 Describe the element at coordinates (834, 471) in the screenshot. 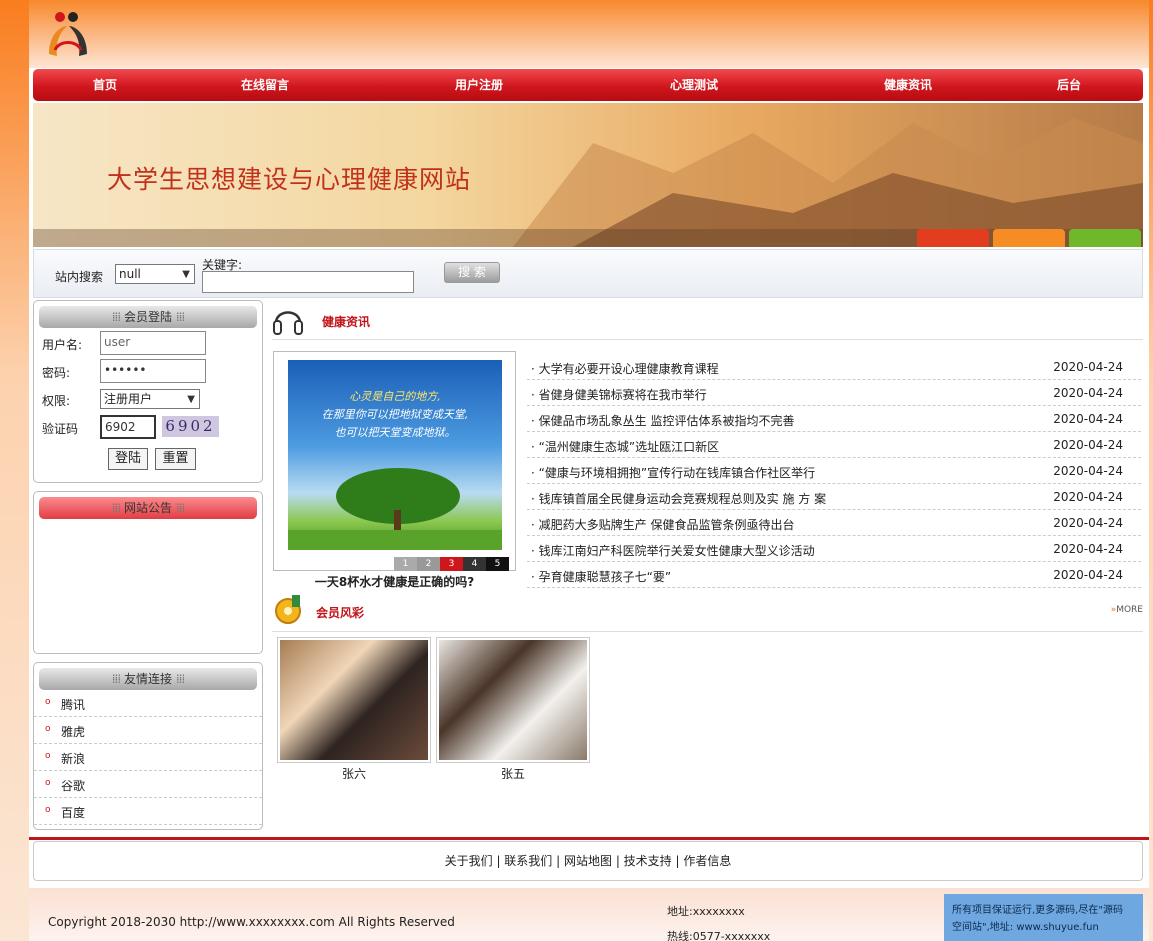

I see `news-row: · “健康与环境相拥抱”宣传行动在钱库镇合作社区举行 2020-04-24` at that location.